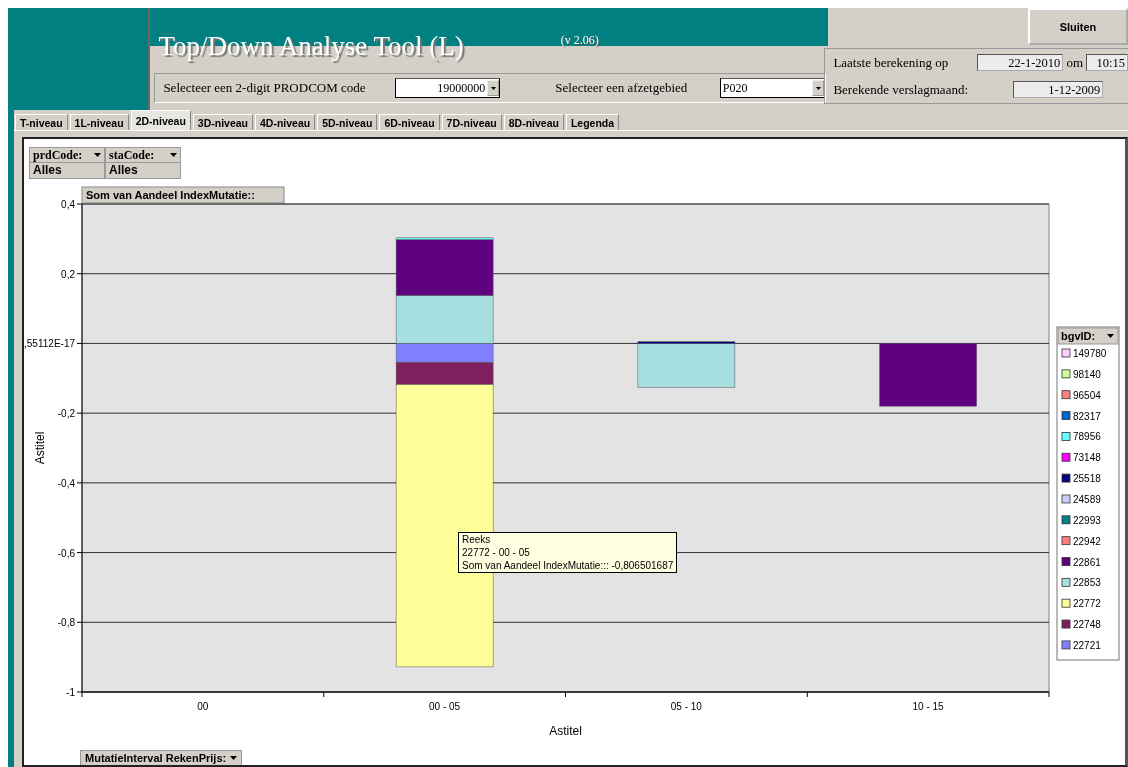 The image size is (1128, 767). Describe the element at coordinates (66, 623) in the screenshot. I see `axis-label: -0,8` at that location.